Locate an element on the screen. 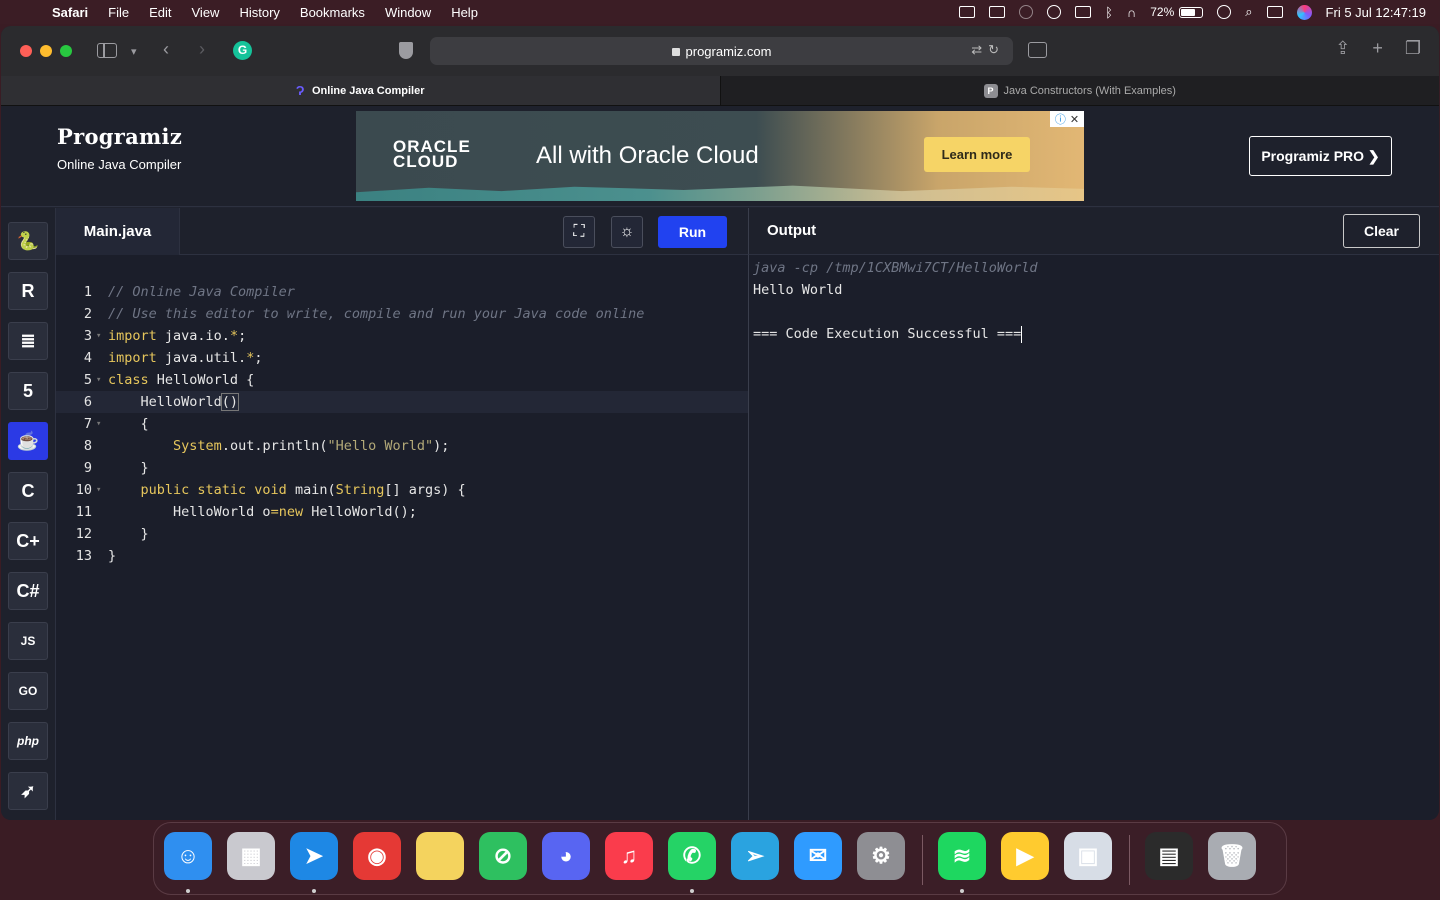 This screenshot has width=1440, height=900. grammarly-extension-icon: G is located at coordinates (242, 50).